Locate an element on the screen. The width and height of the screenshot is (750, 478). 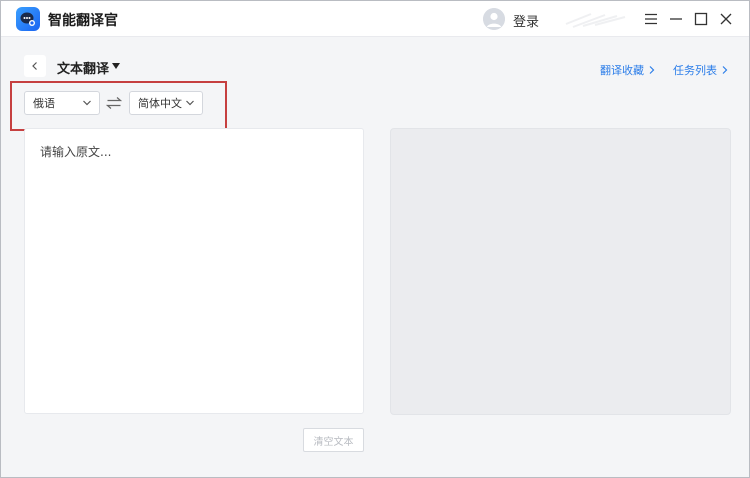
task-list-link: 任务列表 is located at coordinates (701, 70).